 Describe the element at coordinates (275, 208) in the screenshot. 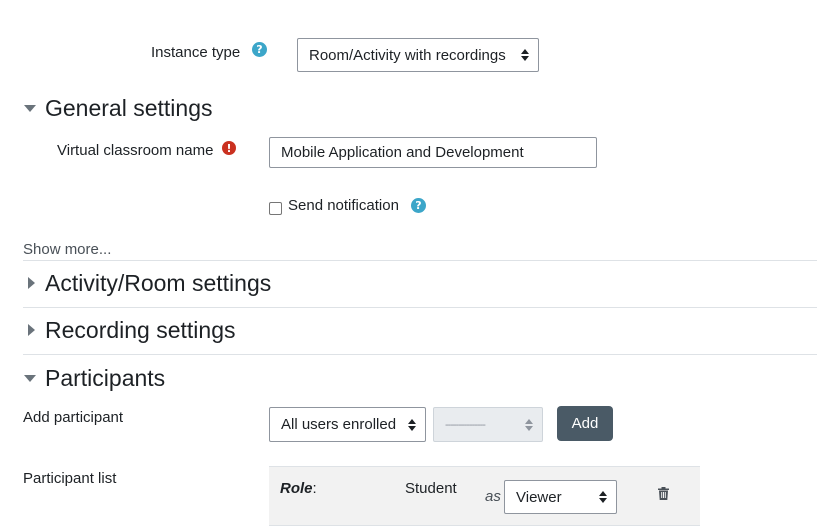

I see `send-notification-checkbox` at that location.